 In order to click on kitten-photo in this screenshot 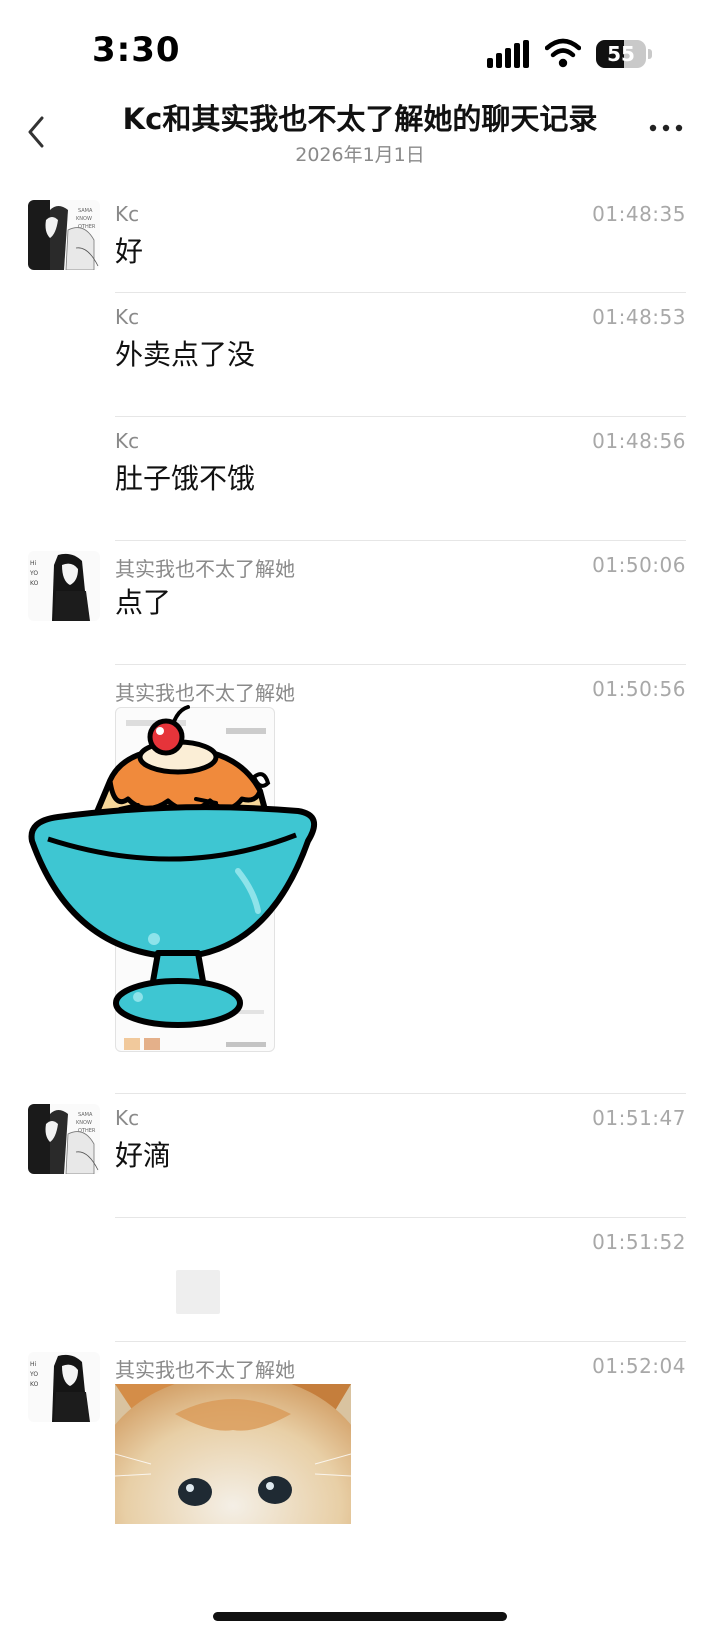, I will do `click(233, 1454)`.